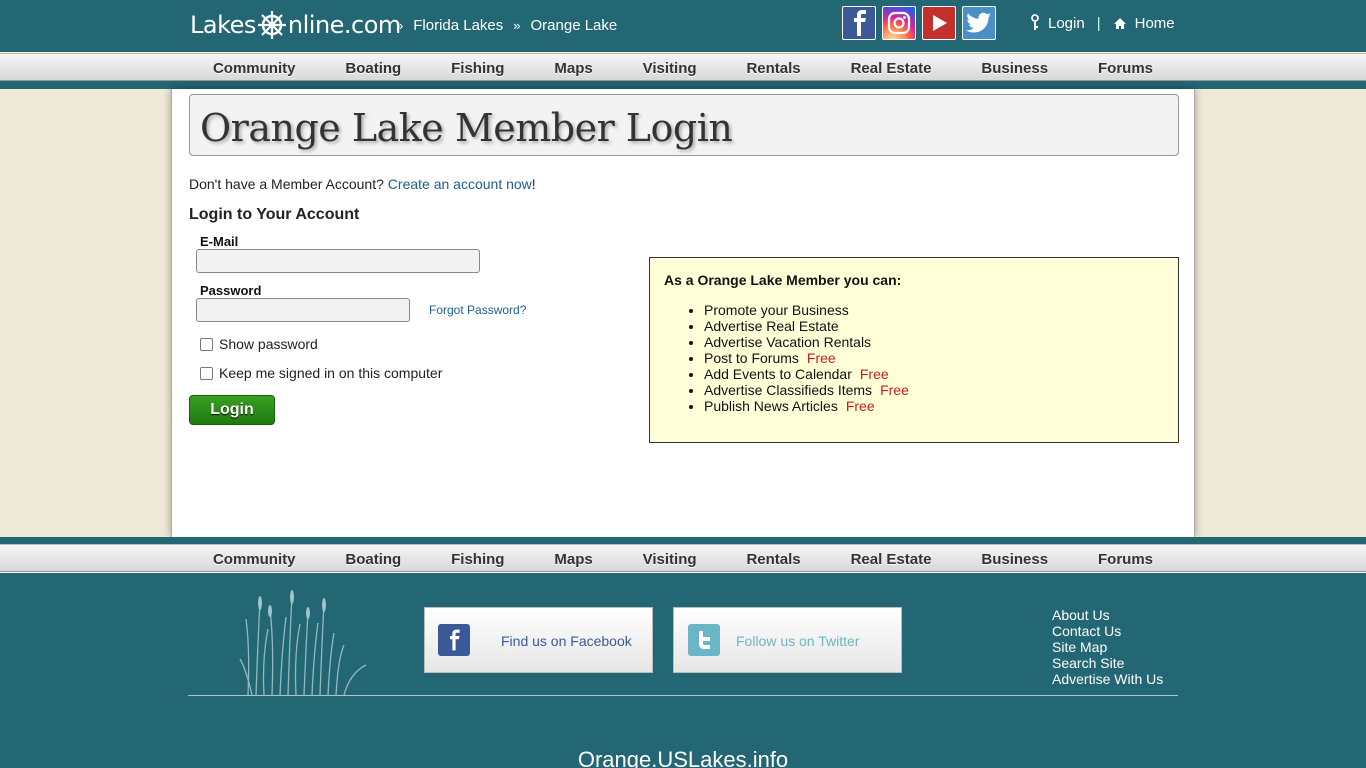 Image resolution: width=1366 pixels, height=768 pixels. What do you see at coordinates (566, 641) in the screenshot?
I see `facebook-follow-text: Find us on Facebook` at bounding box center [566, 641].